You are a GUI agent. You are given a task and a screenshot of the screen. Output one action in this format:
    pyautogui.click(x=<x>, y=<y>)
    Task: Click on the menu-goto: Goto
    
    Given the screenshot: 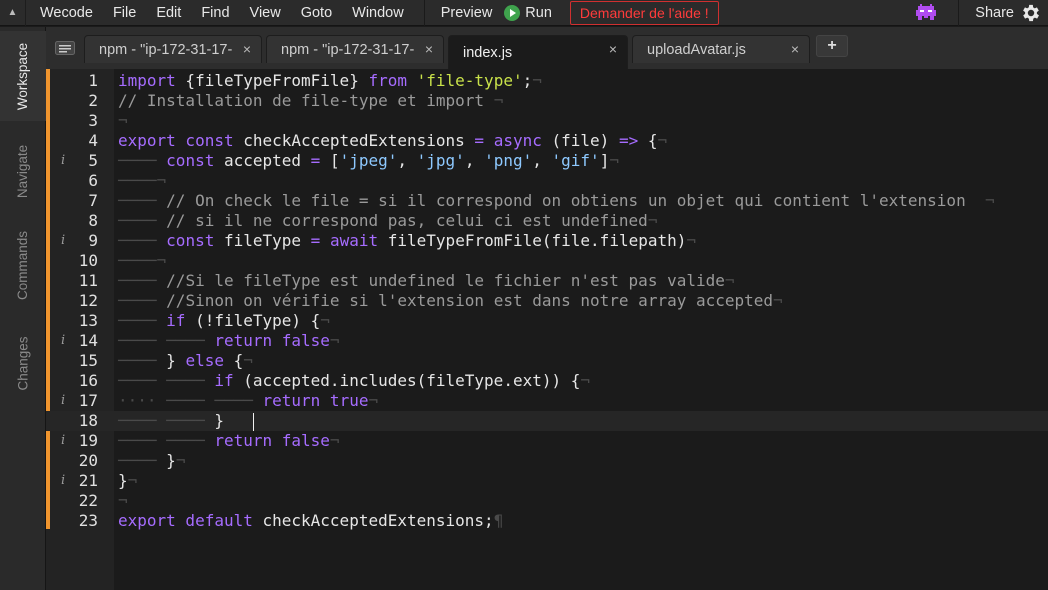 What is the action you would take?
    pyautogui.click(x=316, y=13)
    